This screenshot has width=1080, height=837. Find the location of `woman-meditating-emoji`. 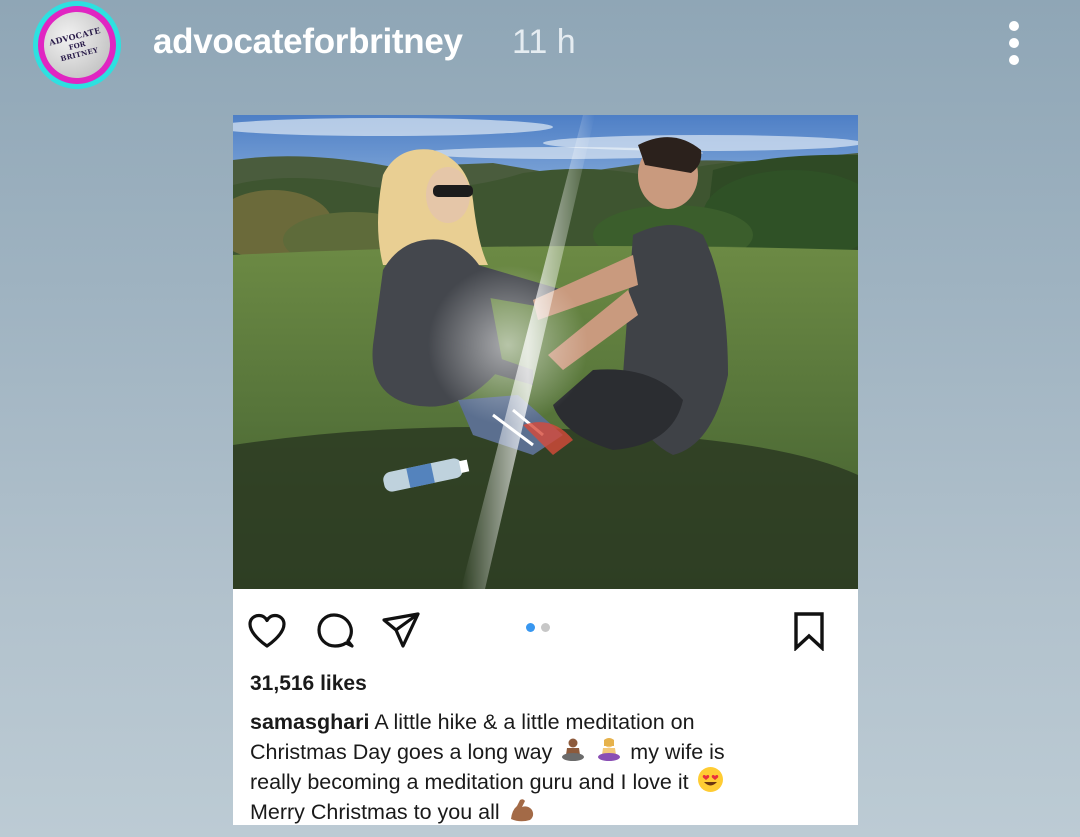

woman-meditating-emoji is located at coordinates (609, 749).